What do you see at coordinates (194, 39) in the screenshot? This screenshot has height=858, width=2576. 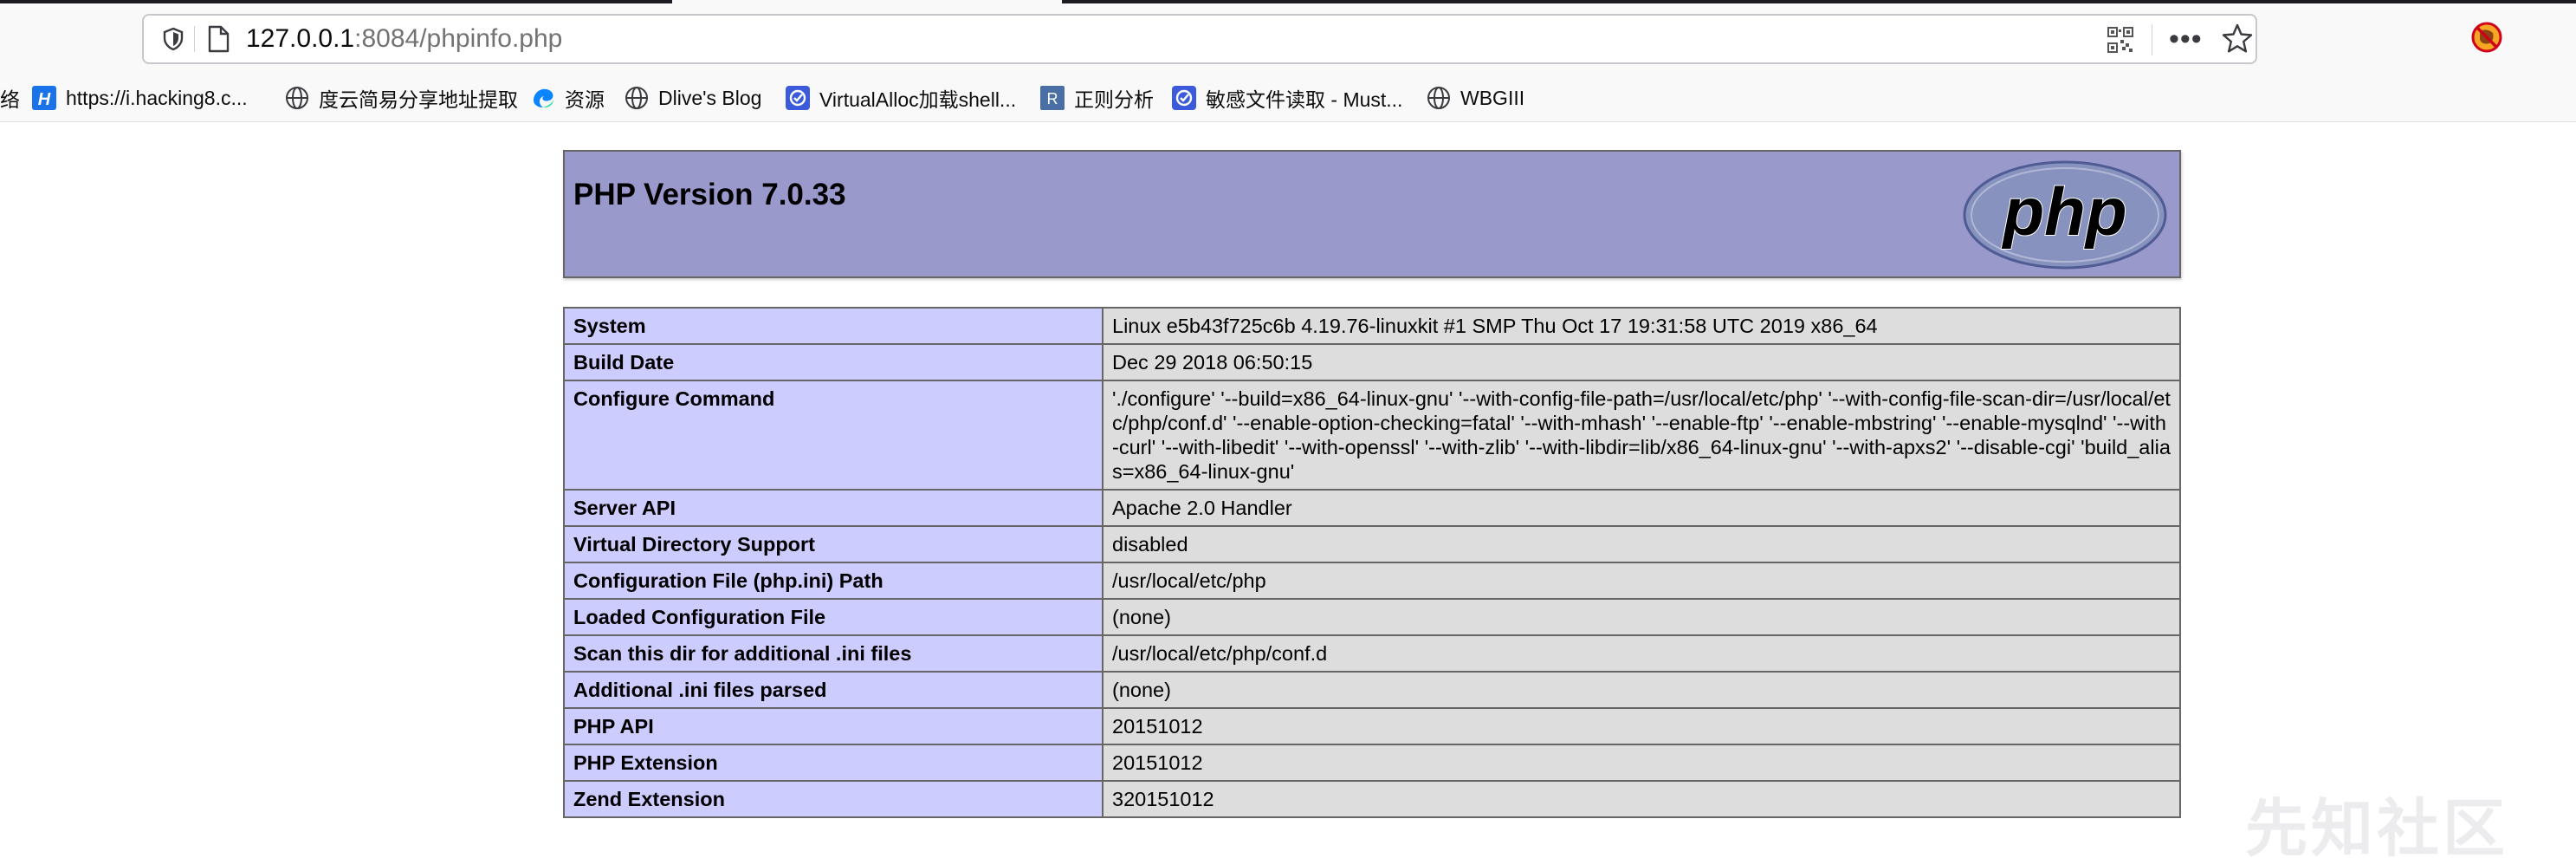 I see `address-bar-divider` at bounding box center [194, 39].